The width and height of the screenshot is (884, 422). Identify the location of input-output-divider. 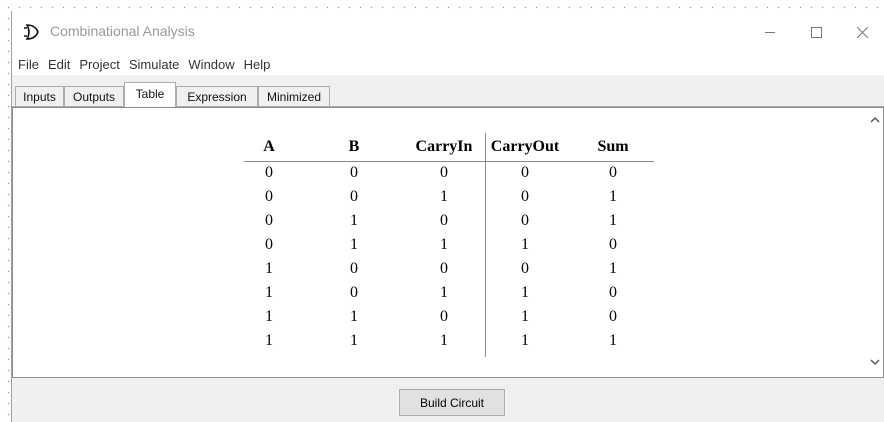
(485, 245).